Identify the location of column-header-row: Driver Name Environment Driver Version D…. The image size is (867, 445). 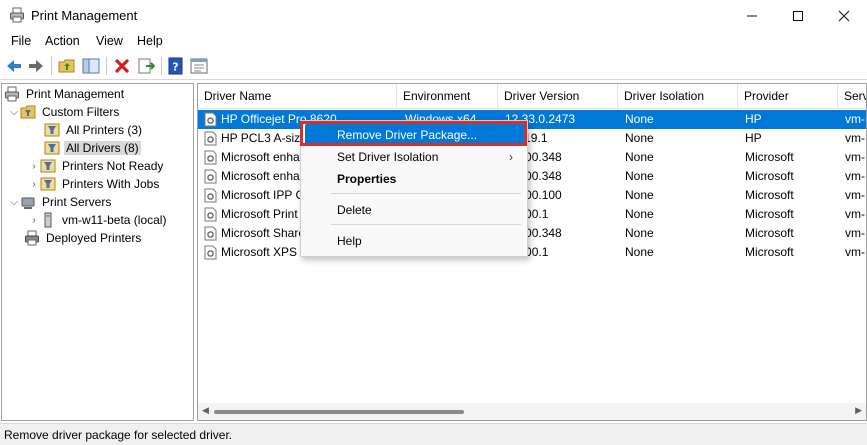
(532, 96).